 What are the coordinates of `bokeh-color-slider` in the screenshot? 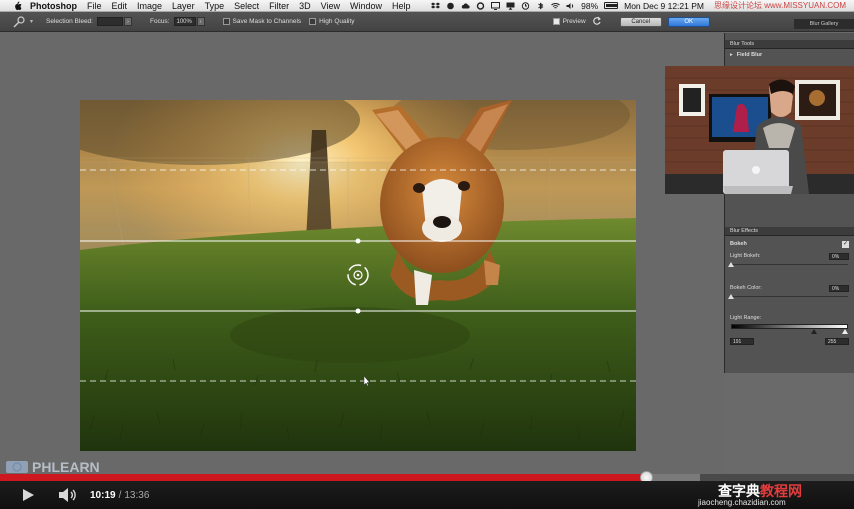 It's located at (788, 297).